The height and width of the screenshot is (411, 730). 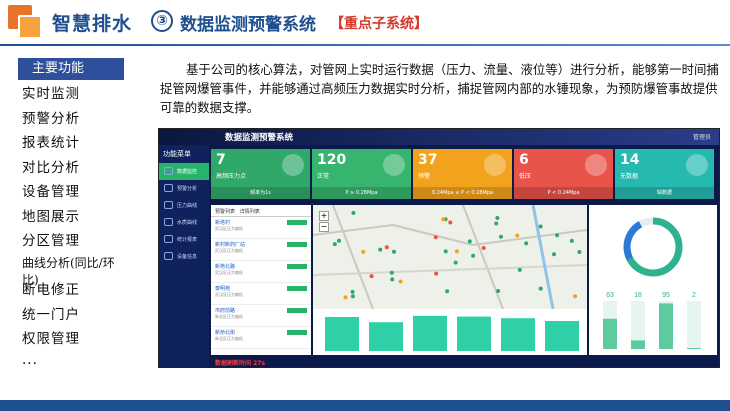 I want to click on menu-item: 数据监控, so click(x=184, y=171).